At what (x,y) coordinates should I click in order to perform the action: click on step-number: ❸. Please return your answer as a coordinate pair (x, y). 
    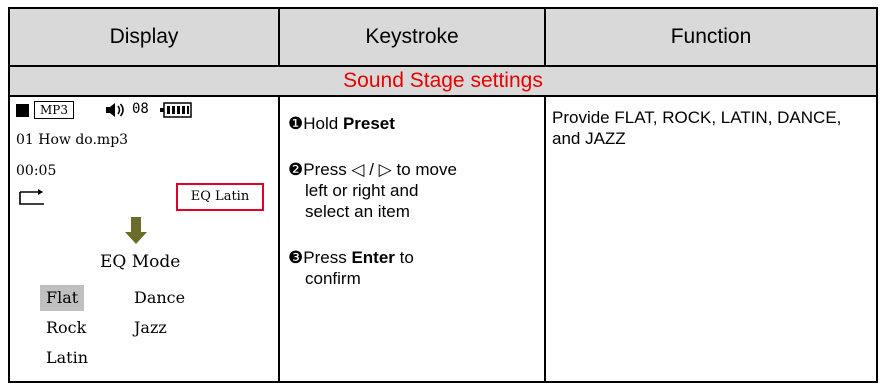
    Looking at the image, I should click on (296, 257).